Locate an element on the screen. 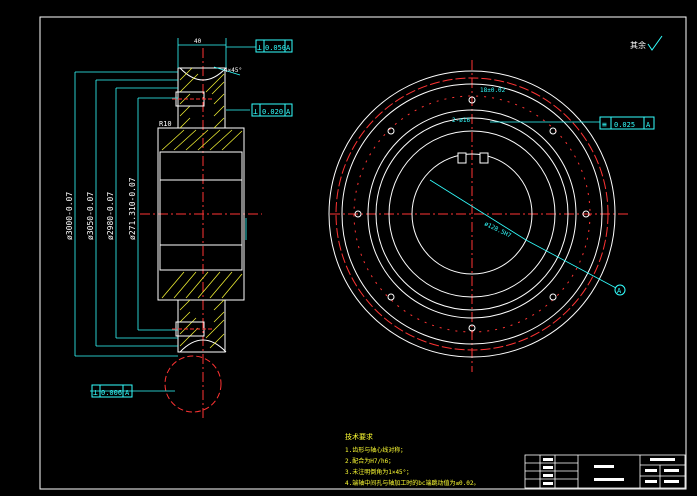 The image size is (697, 496). svg-text: 4.端轴中间孔与轴加工时的bc端跳动值为≤0.02。 is located at coordinates (412, 483).